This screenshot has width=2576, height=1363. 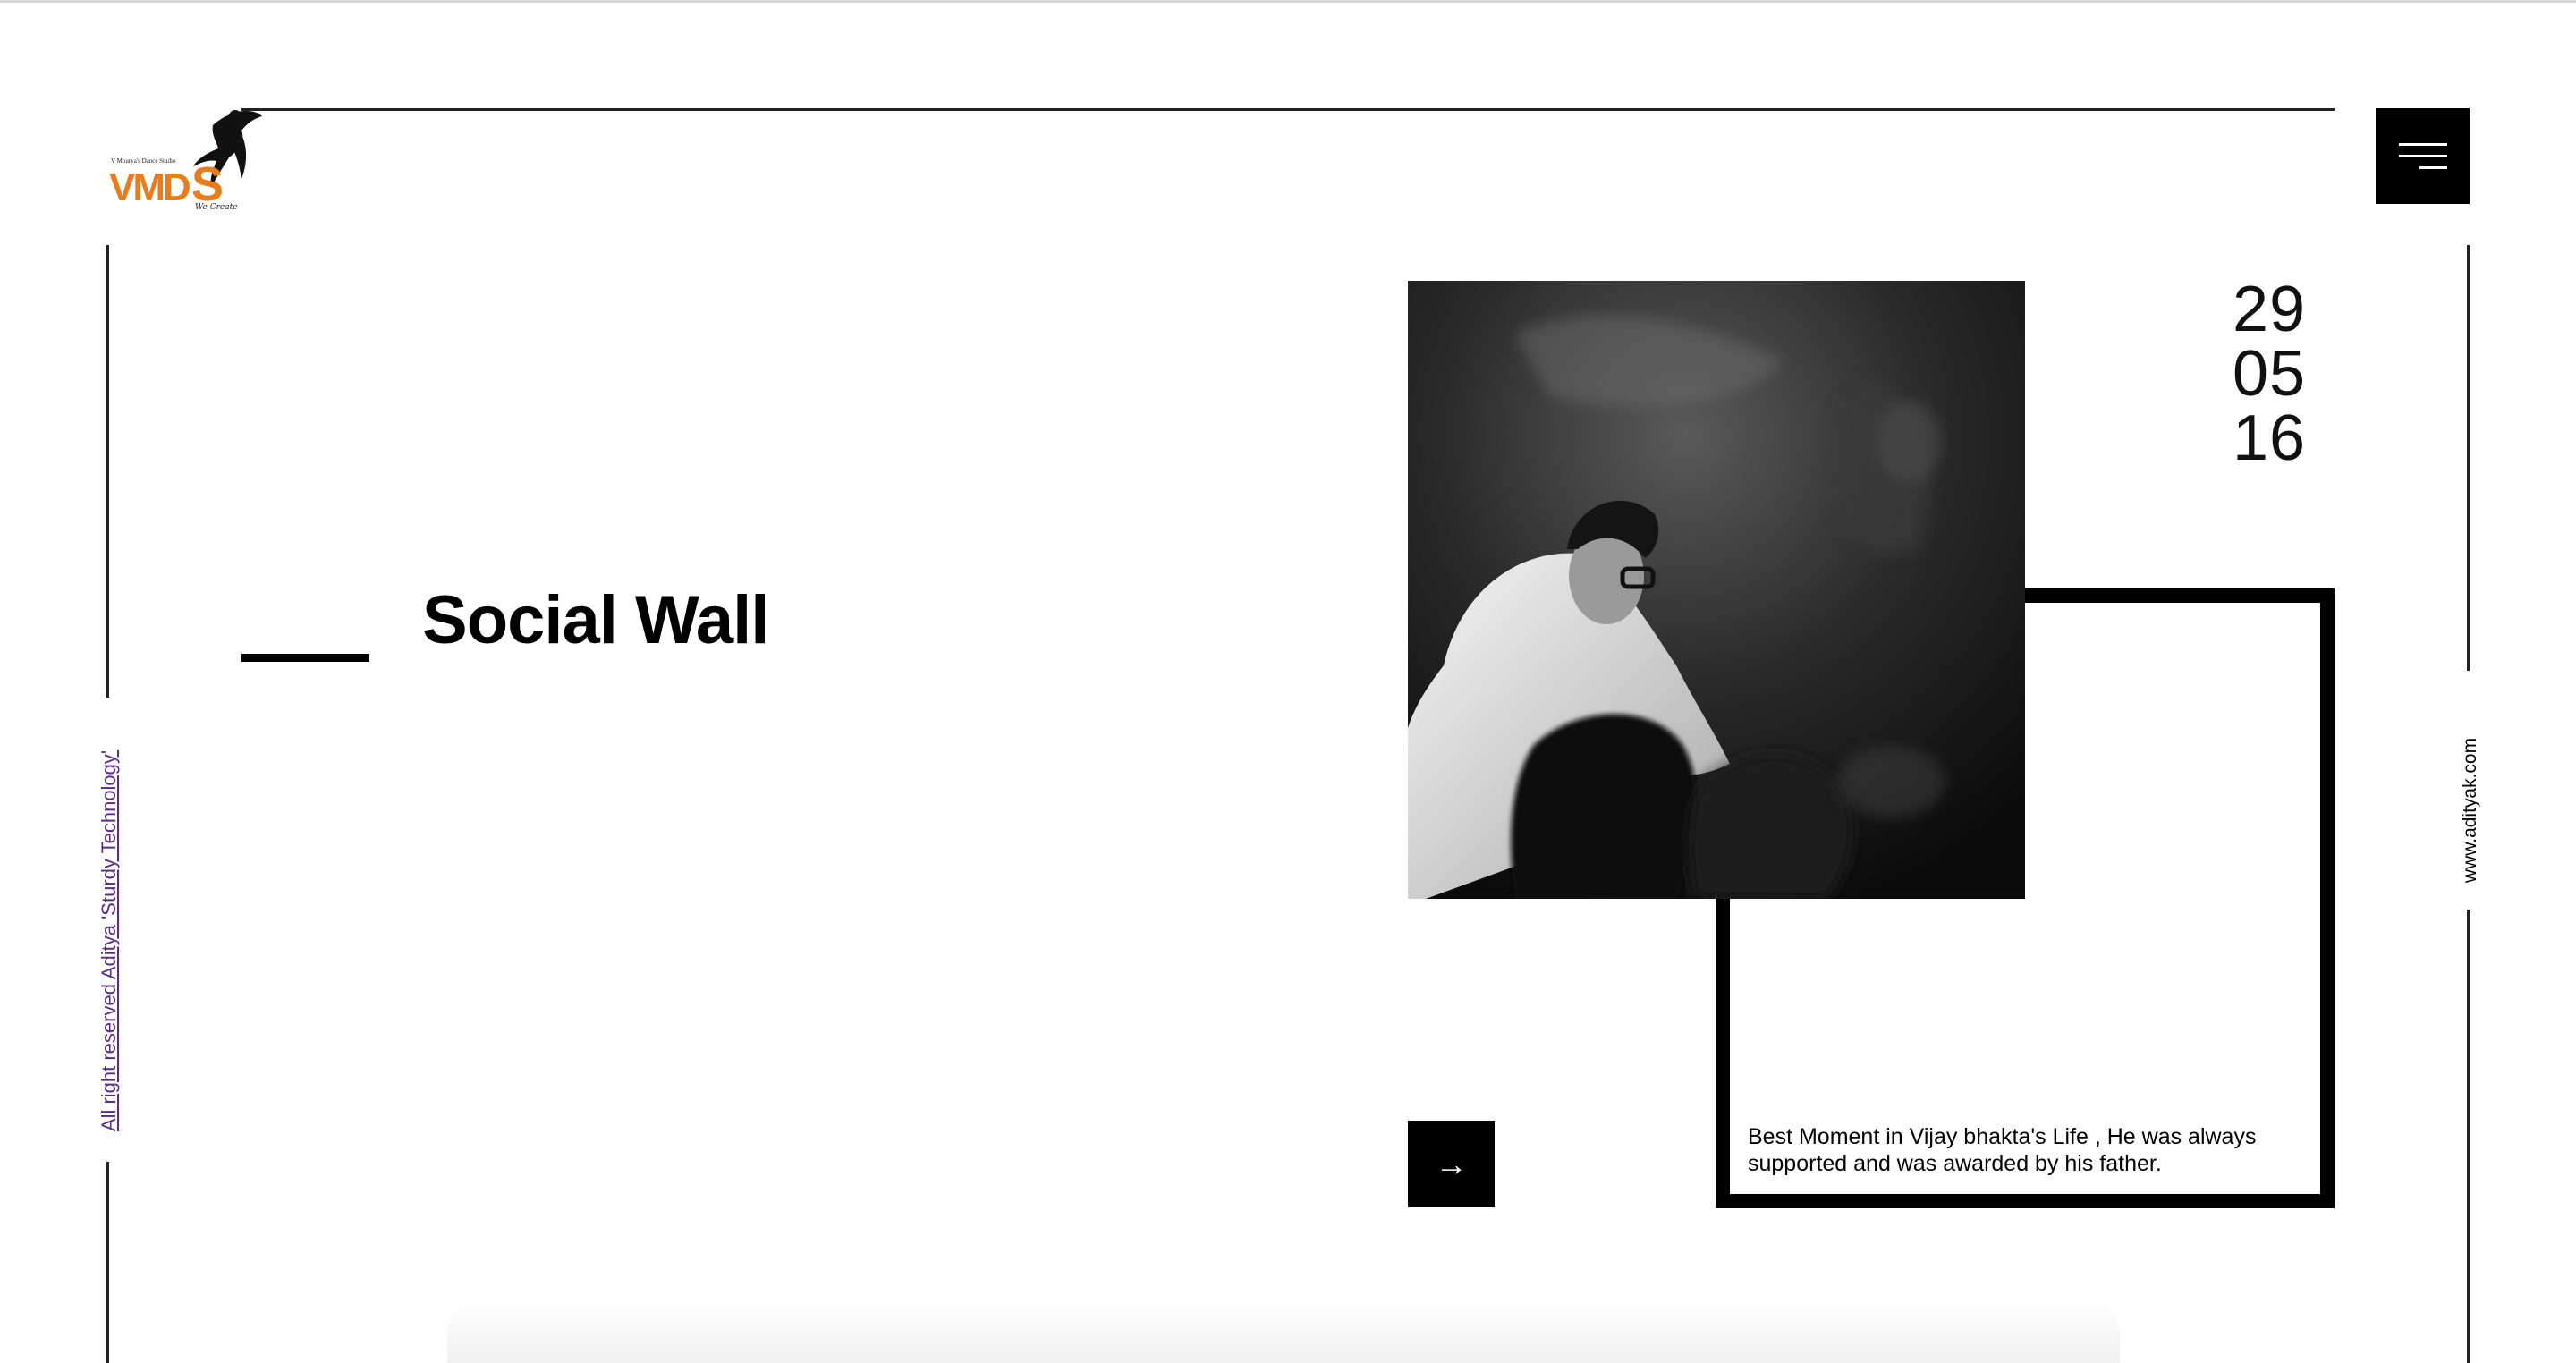 I want to click on left-frame-rule-bottom, so click(x=107, y=1263).